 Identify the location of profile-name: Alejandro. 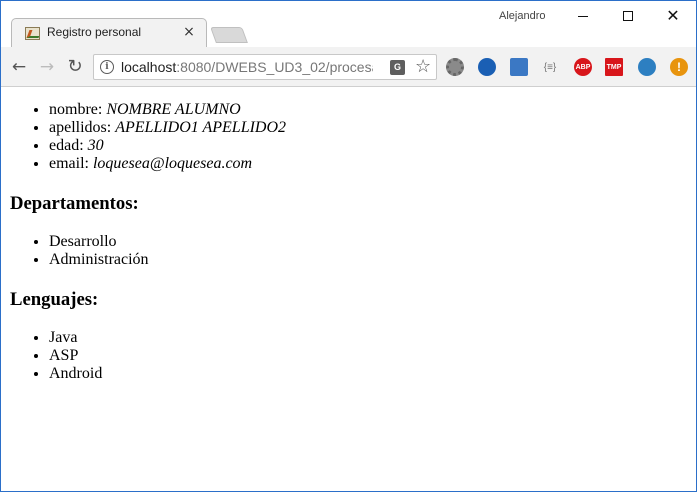
(522, 16).